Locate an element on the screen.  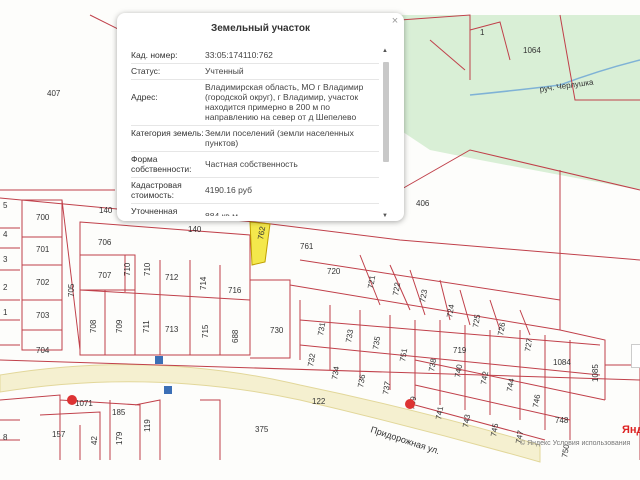
plot-label: 185 is located at coordinates (119, 412).